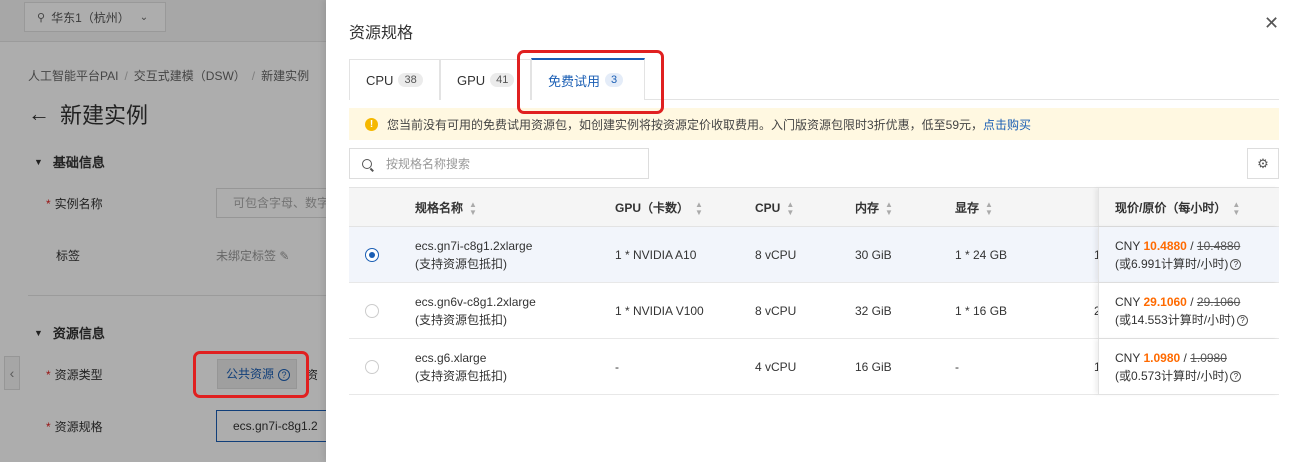 The width and height of the screenshot is (1294, 462). I want to click on price-now: 1.0980, so click(1162, 358).